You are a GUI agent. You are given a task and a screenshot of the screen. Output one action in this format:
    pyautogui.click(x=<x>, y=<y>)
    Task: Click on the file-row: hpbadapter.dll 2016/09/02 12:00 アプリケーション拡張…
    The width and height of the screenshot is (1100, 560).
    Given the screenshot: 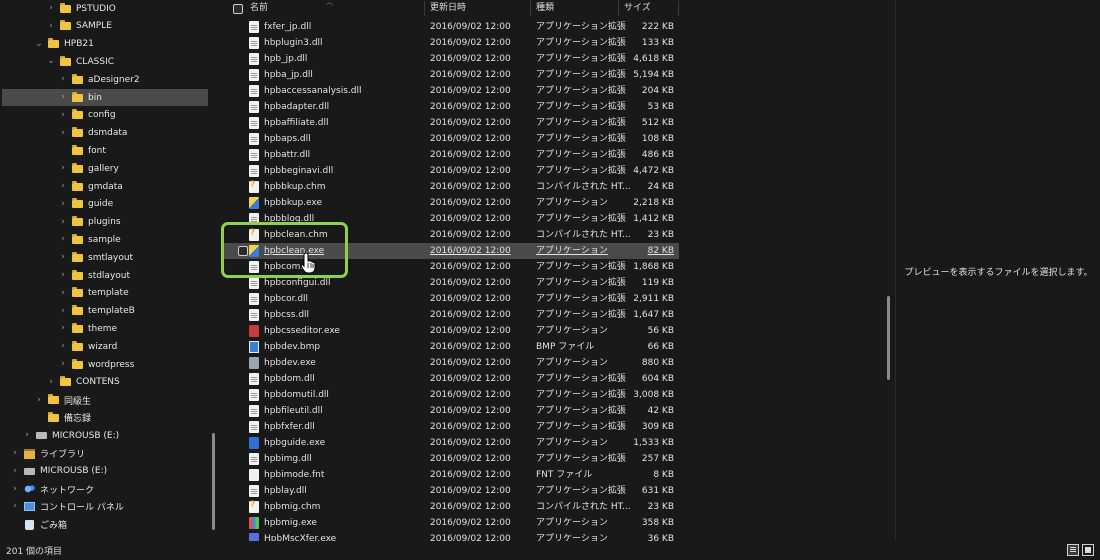 What is the action you would take?
    pyautogui.click(x=451, y=107)
    